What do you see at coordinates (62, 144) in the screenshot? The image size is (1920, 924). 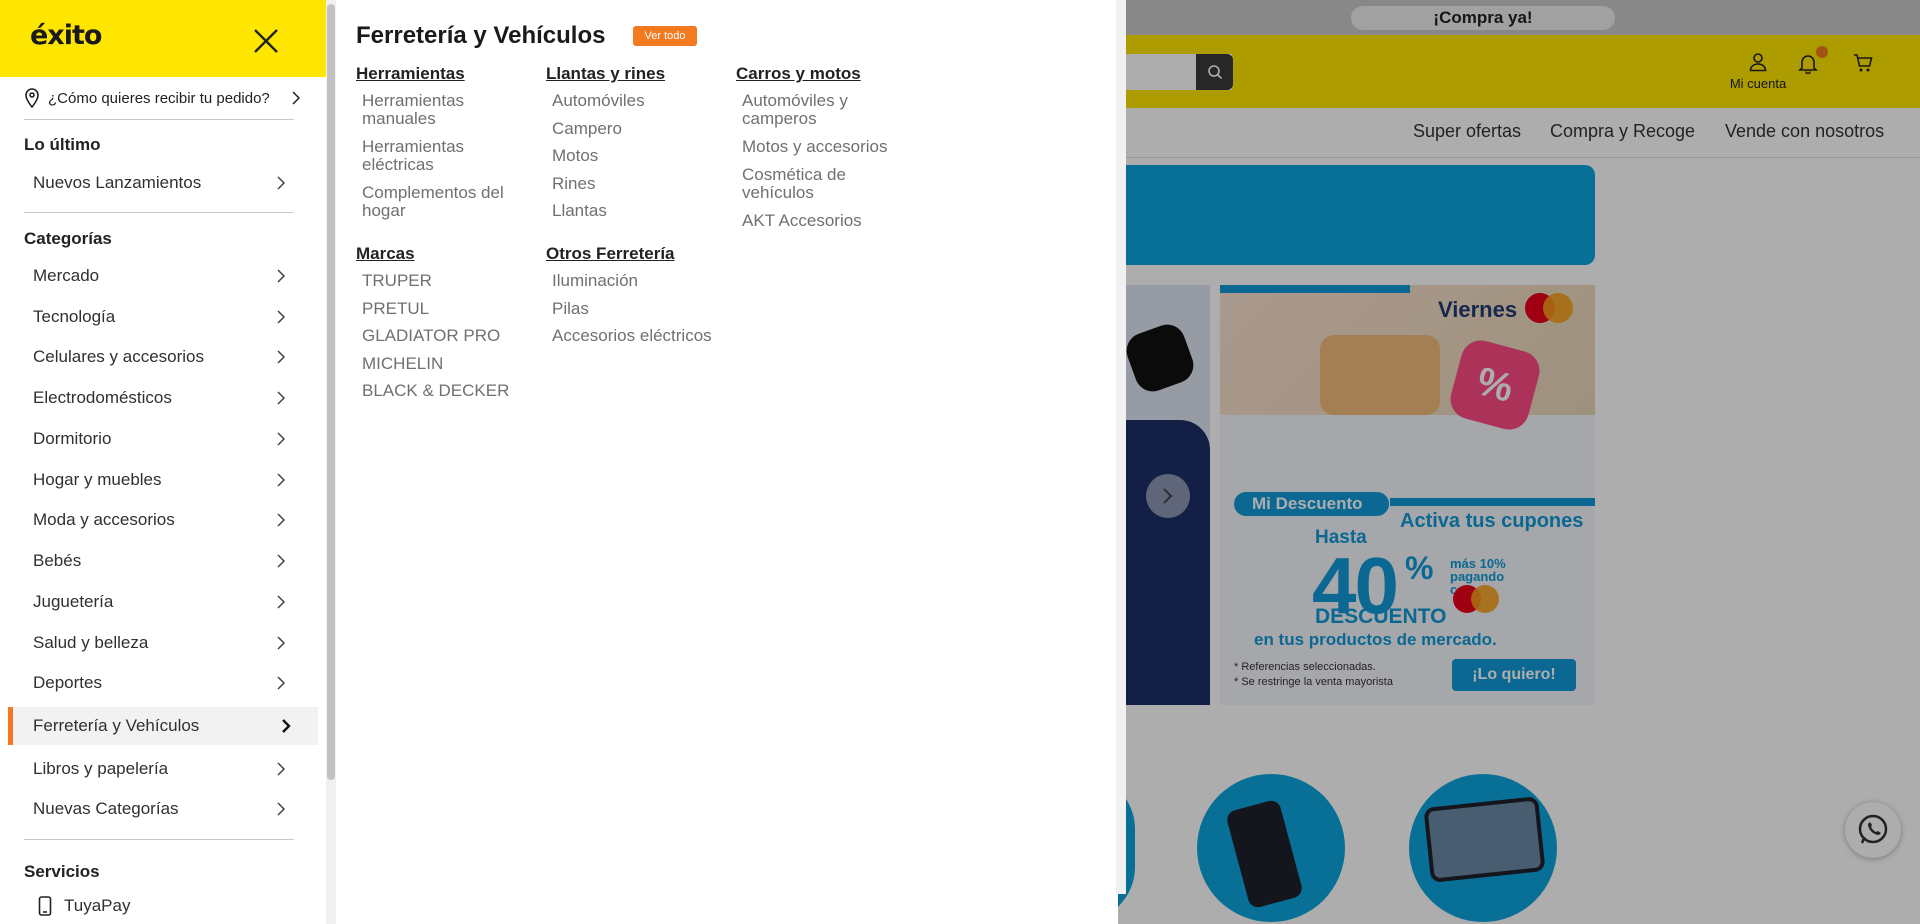 I see `section-title-latest: Lo último` at bounding box center [62, 144].